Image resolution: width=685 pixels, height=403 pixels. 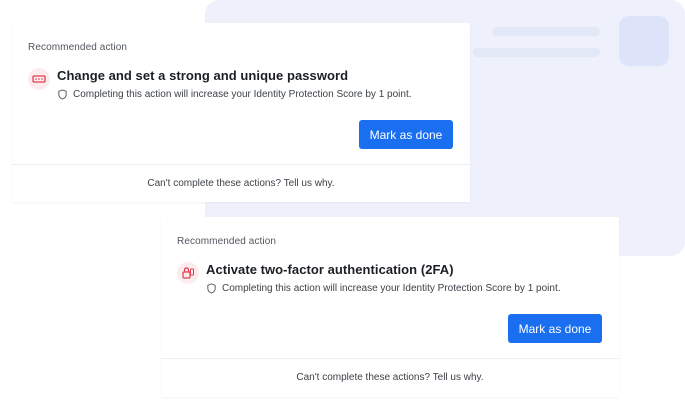 What do you see at coordinates (188, 273) in the screenshot?
I see `two-factor-icon` at bounding box center [188, 273].